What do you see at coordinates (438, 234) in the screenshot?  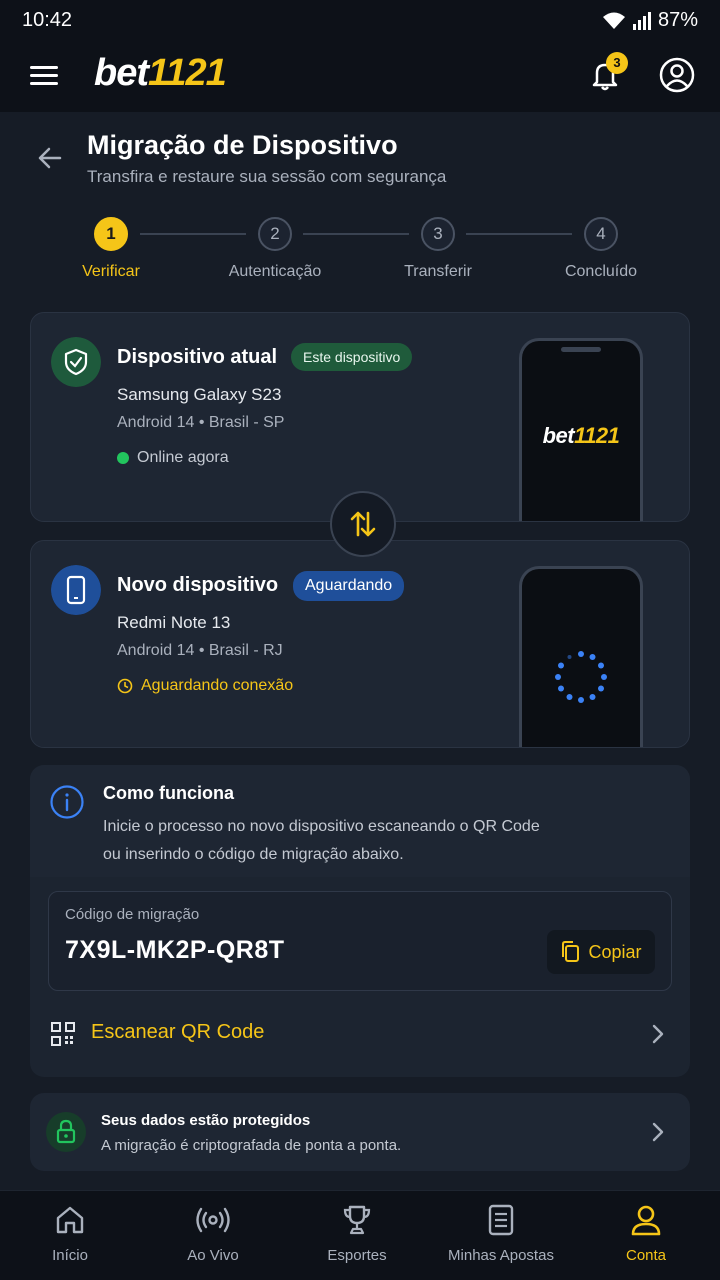 I see `step-number: 3` at bounding box center [438, 234].